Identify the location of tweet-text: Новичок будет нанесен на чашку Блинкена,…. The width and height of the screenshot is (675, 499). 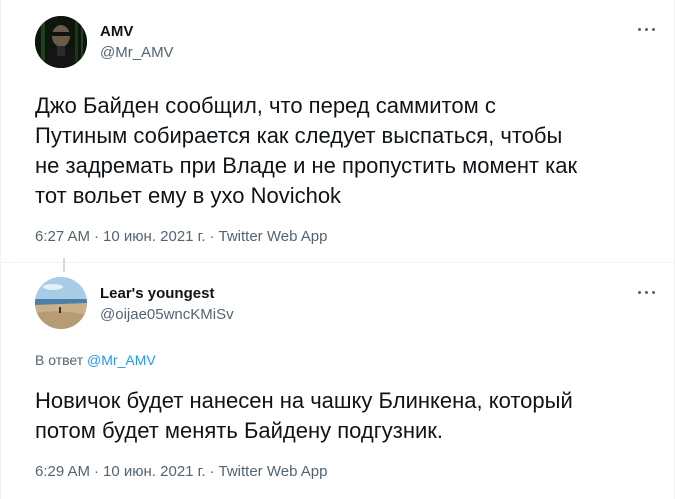
(304, 415).